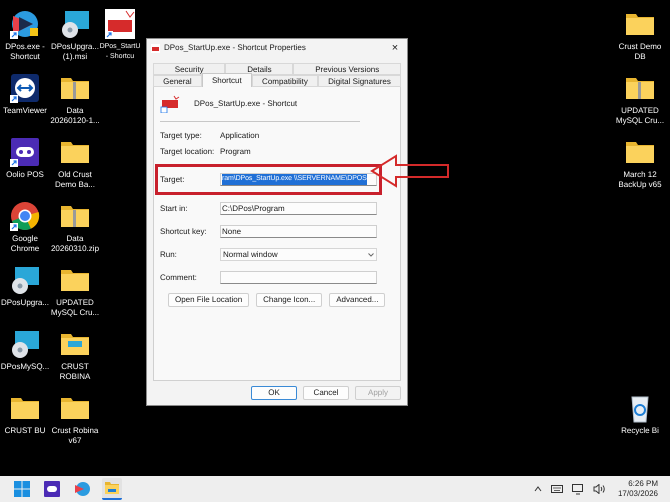 The width and height of the screenshot is (670, 502). Describe the element at coordinates (75, 57) in the screenshot. I see `icon-label: (1).msi` at that location.